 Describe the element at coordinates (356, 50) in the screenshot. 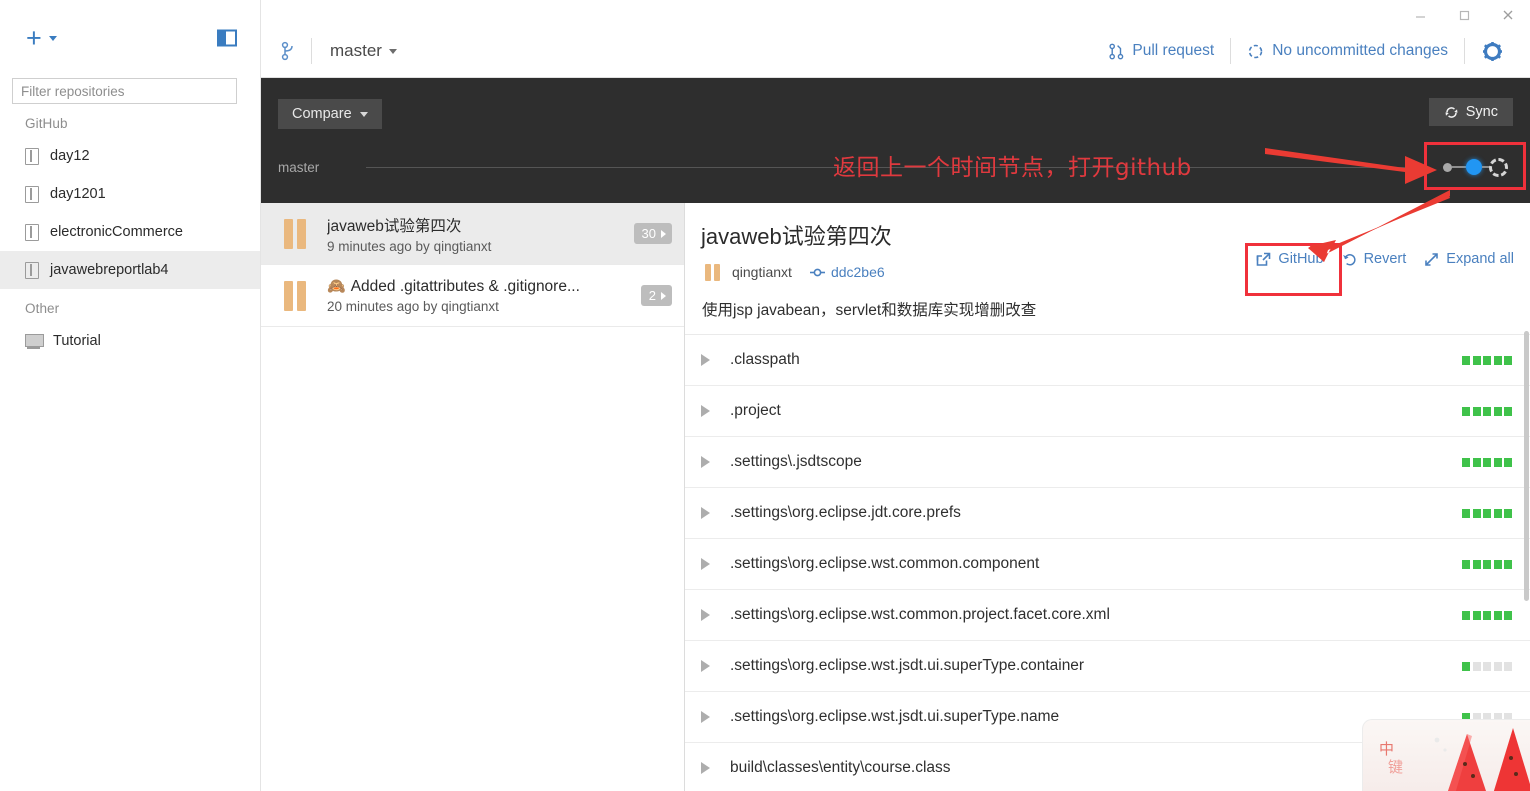

I see `branch-name-label: master` at that location.